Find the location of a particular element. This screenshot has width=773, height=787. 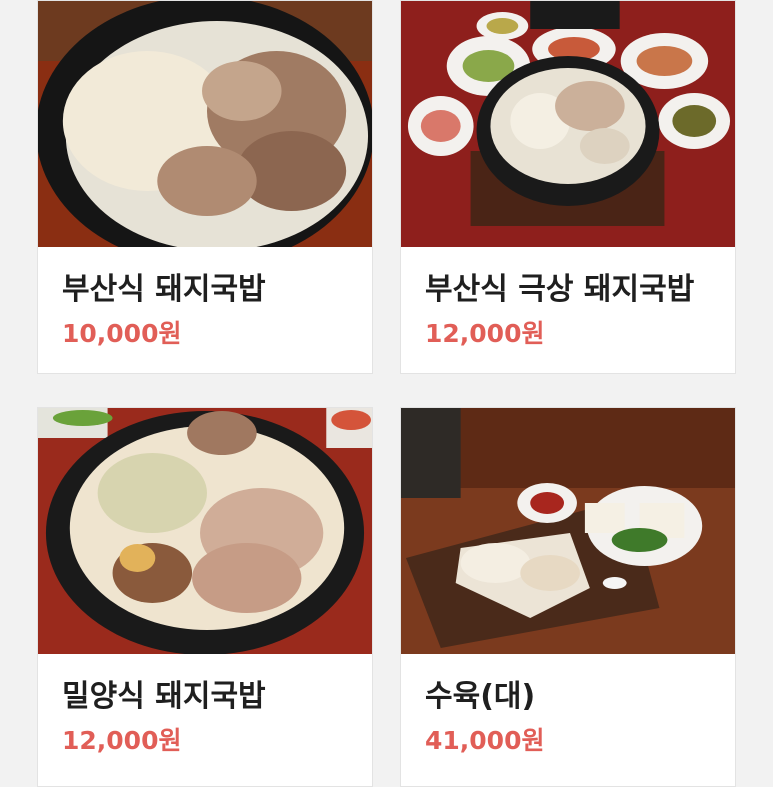

busan-pork-soup-photo is located at coordinates (205, 124).